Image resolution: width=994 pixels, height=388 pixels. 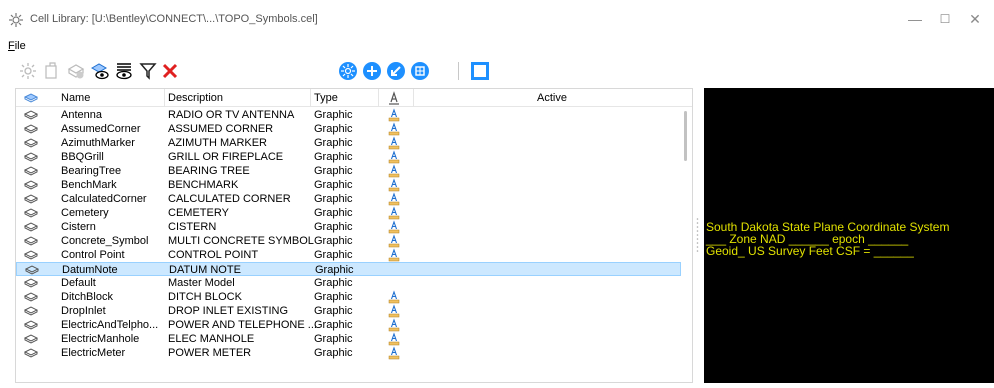 I want to click on close-button: ✕, so click(x=975, y=19).